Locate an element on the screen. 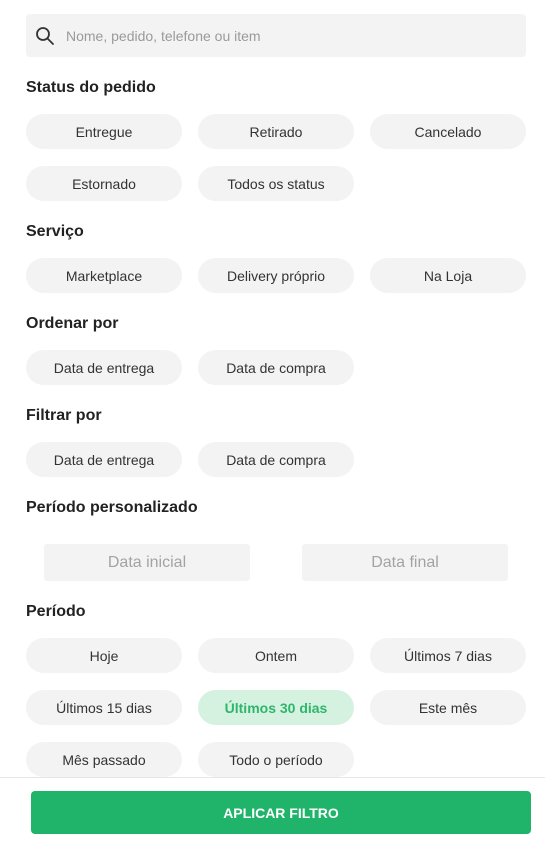 Image resolution: width=545 pixels, height=843 pixels. section-title-servico: Serviço is located at coordinates (55, 231).